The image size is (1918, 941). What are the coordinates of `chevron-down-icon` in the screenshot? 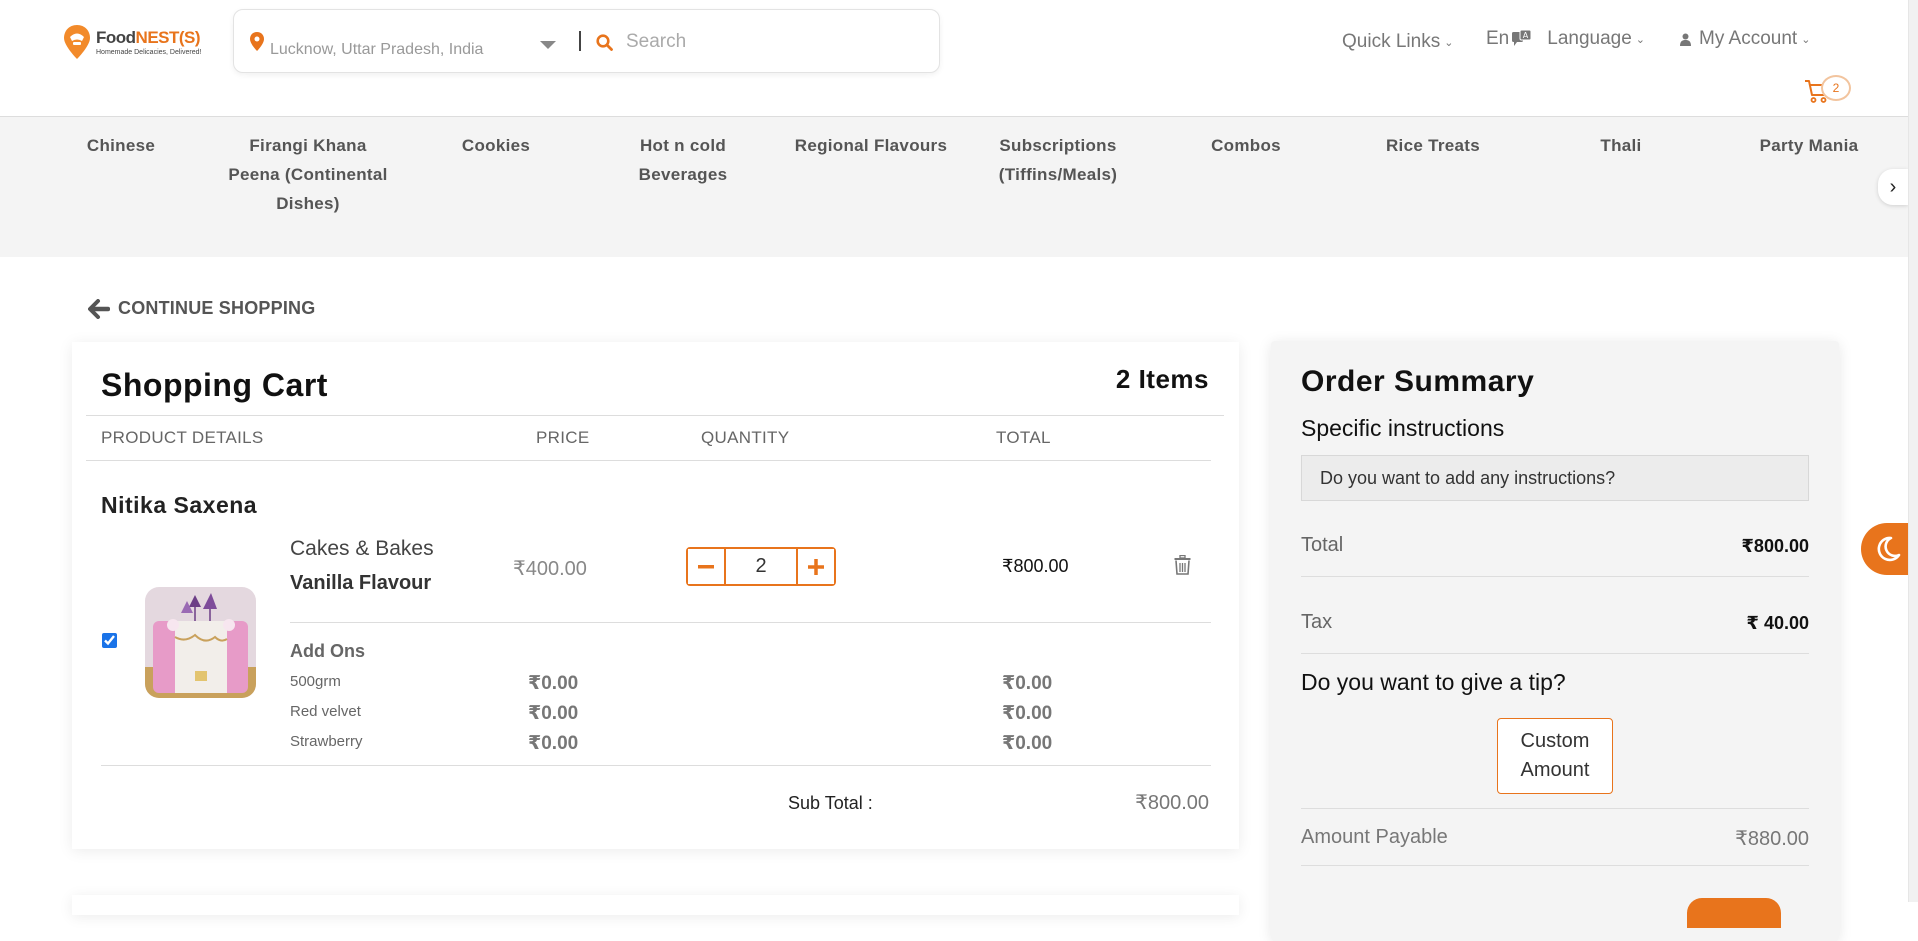 It's located at (548, 45).